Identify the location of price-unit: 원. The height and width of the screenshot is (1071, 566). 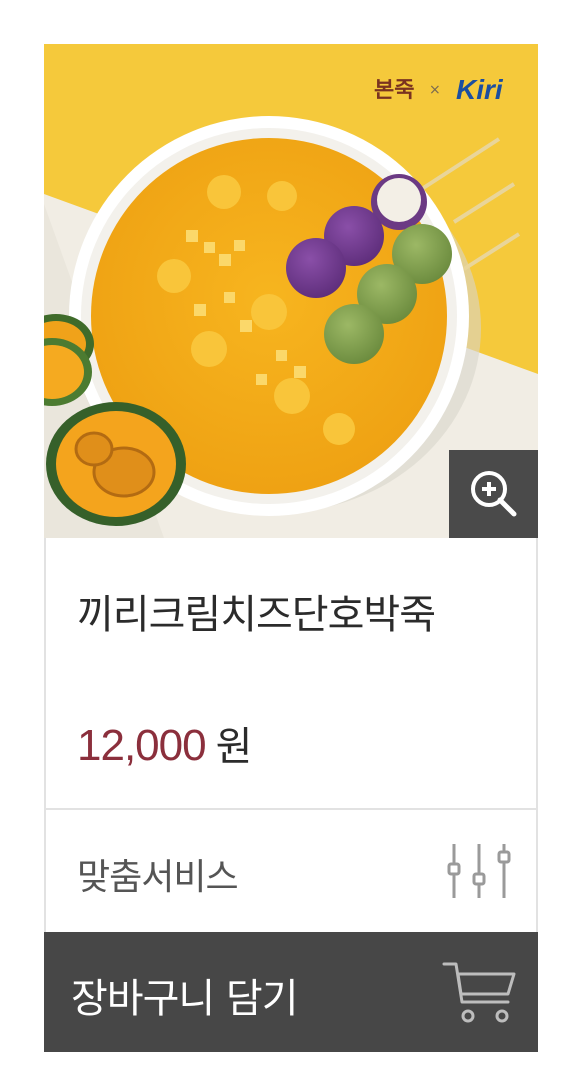
(234, 747).